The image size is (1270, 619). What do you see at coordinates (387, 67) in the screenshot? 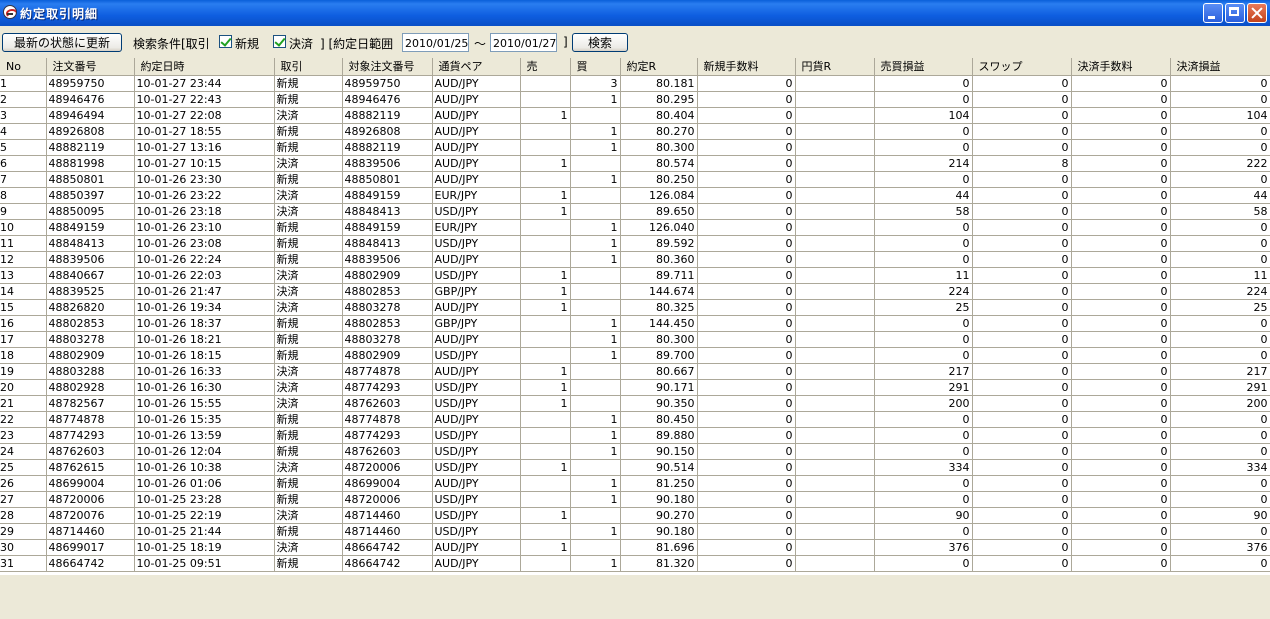
I see `column-header: 対象注文番号` at bounding box center [387, 67].